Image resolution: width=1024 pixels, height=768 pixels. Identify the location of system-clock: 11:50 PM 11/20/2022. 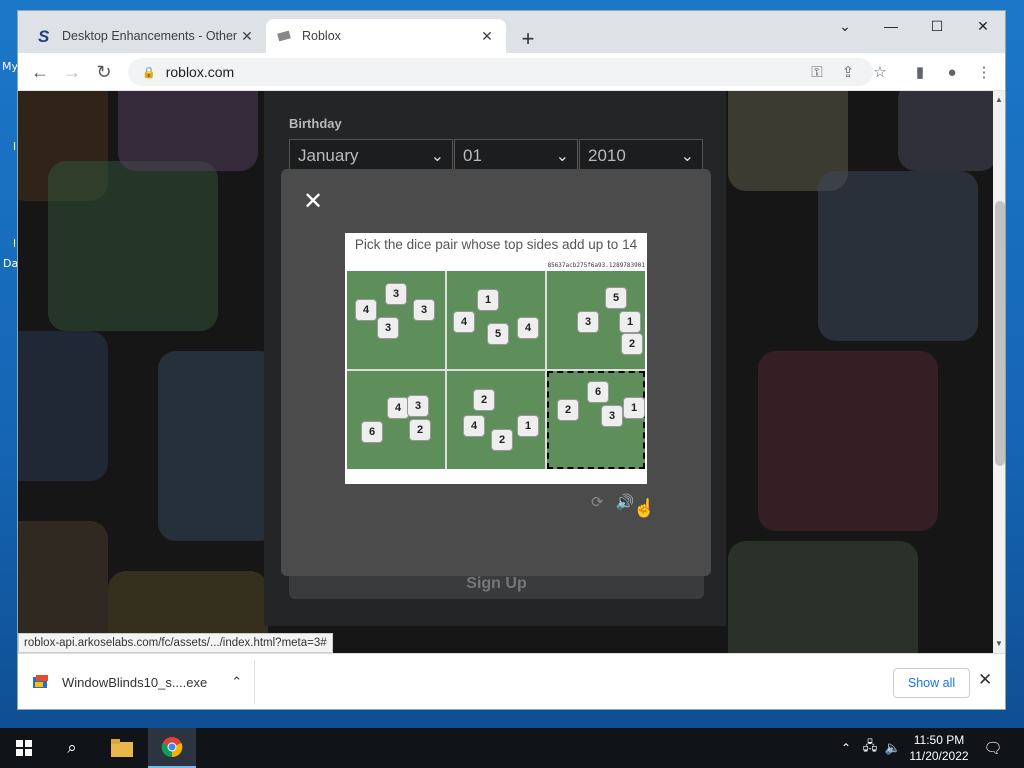
(939, 748).